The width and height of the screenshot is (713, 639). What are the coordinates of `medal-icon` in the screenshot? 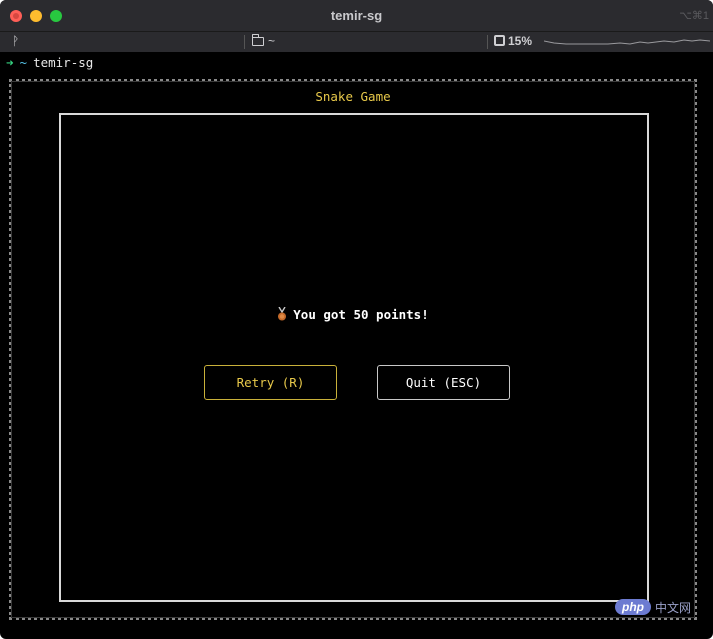 It's located at (282, 313).